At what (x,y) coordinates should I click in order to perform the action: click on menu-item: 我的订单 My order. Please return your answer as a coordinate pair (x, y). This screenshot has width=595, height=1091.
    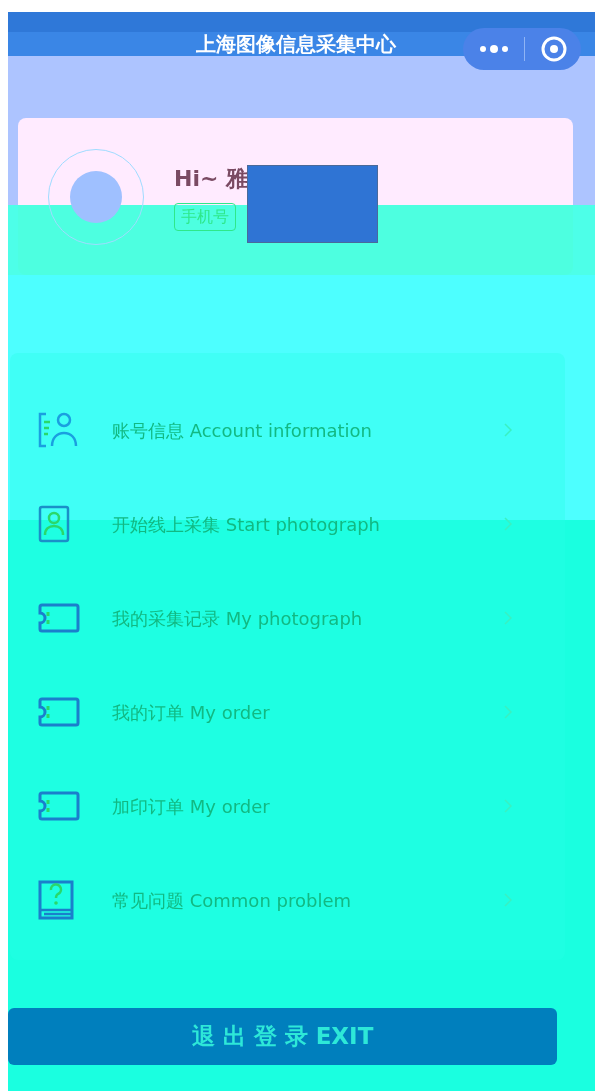
    Looking at the image, I should click on (287, 712).